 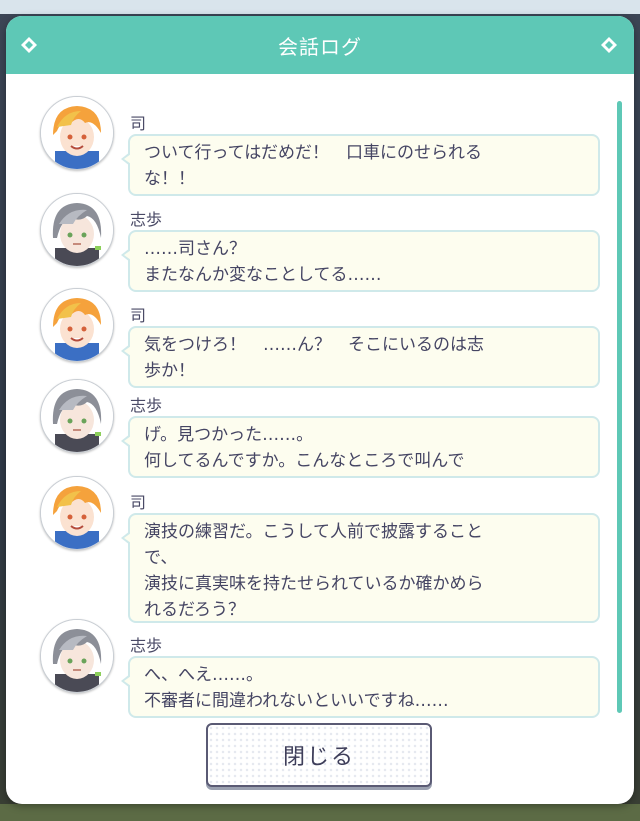 What do you see at coordinates (314, 584) in the screenshot?
I see `dialogue-line: 演技に真実味を持たせられているか確かめら` at bounding box center [314, 584].